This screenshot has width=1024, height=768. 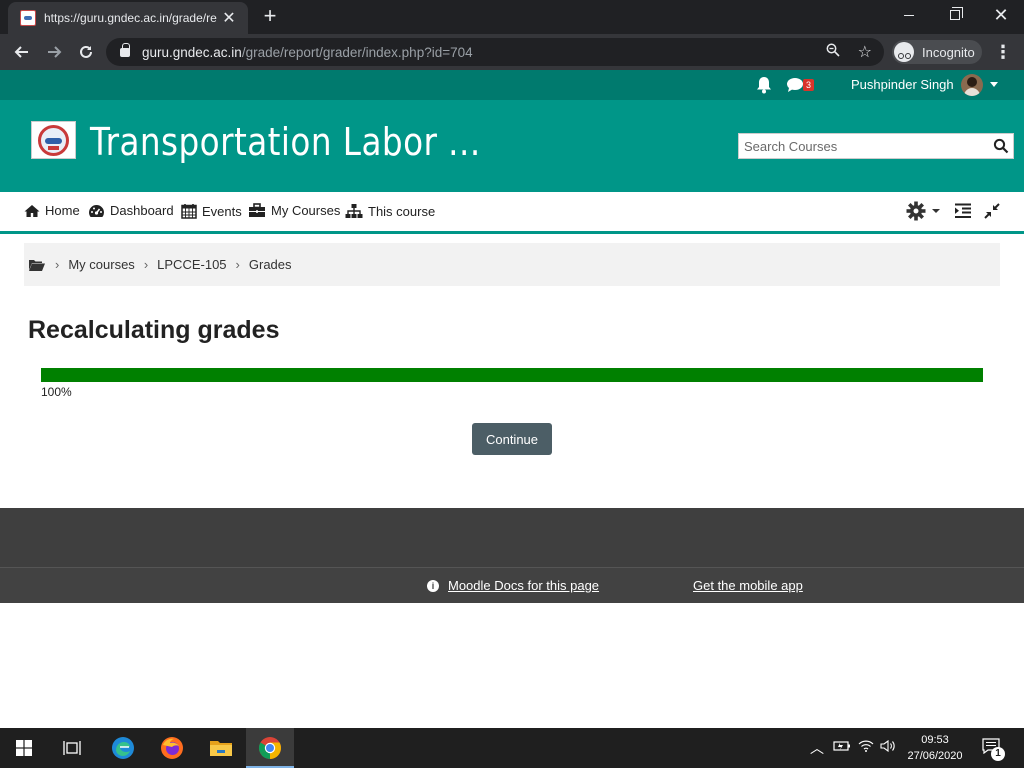 I want to click on dashboard-icon, so click(x=96, y=210).